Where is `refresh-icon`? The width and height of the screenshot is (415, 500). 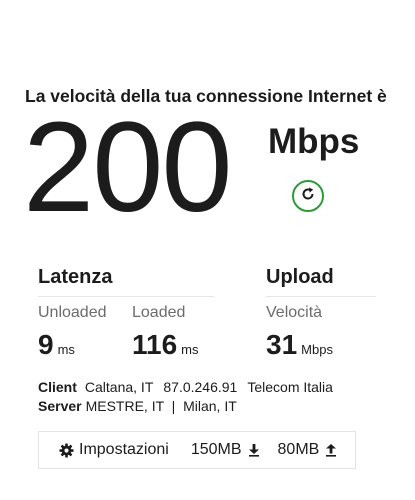 refresh-icon is located at coordinates (308, 196).